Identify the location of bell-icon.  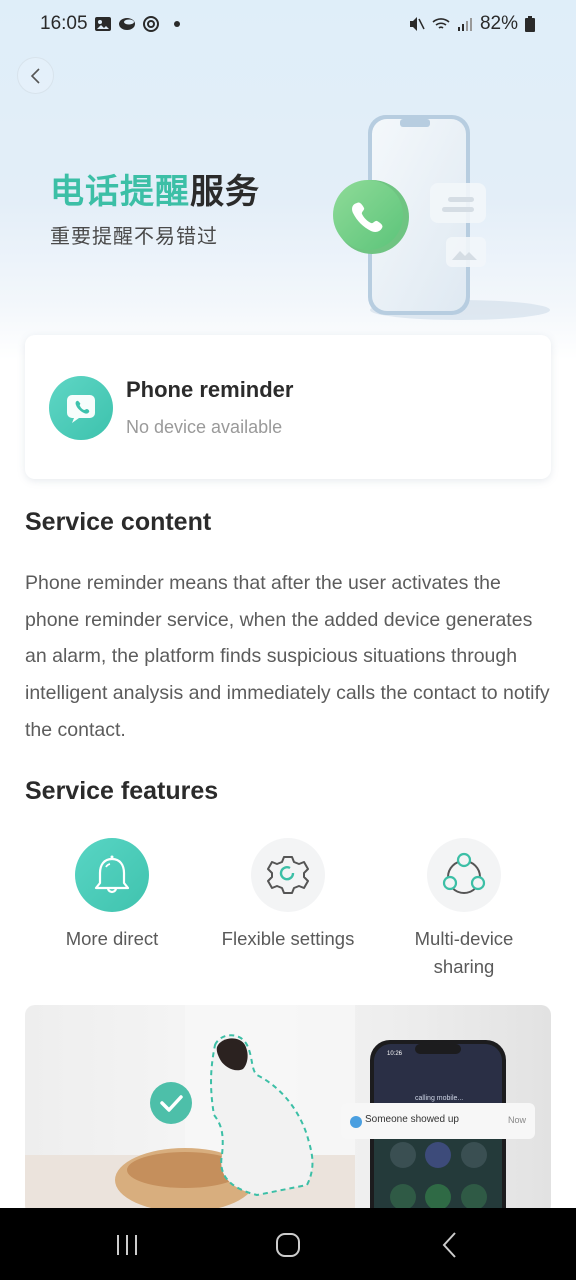
(112, 874).